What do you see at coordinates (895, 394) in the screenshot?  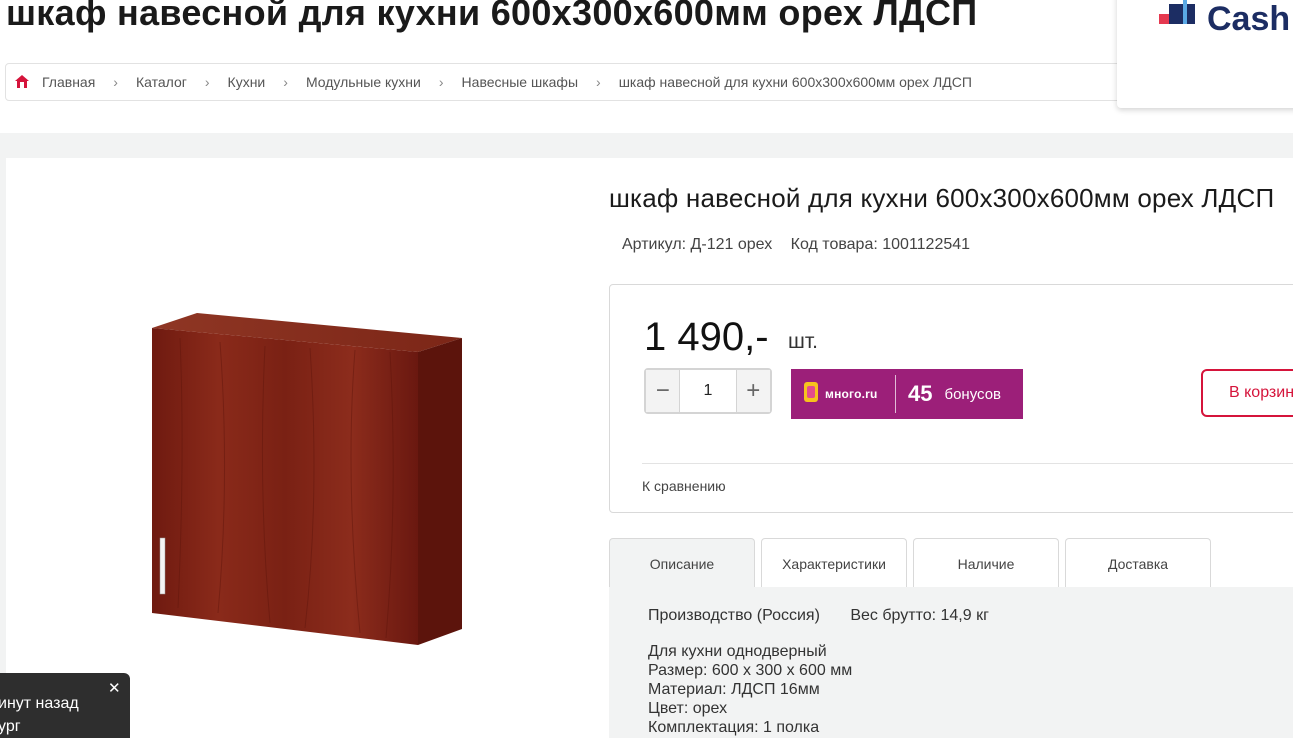 I see `bonus-divider` at bounding box center [895, 394].